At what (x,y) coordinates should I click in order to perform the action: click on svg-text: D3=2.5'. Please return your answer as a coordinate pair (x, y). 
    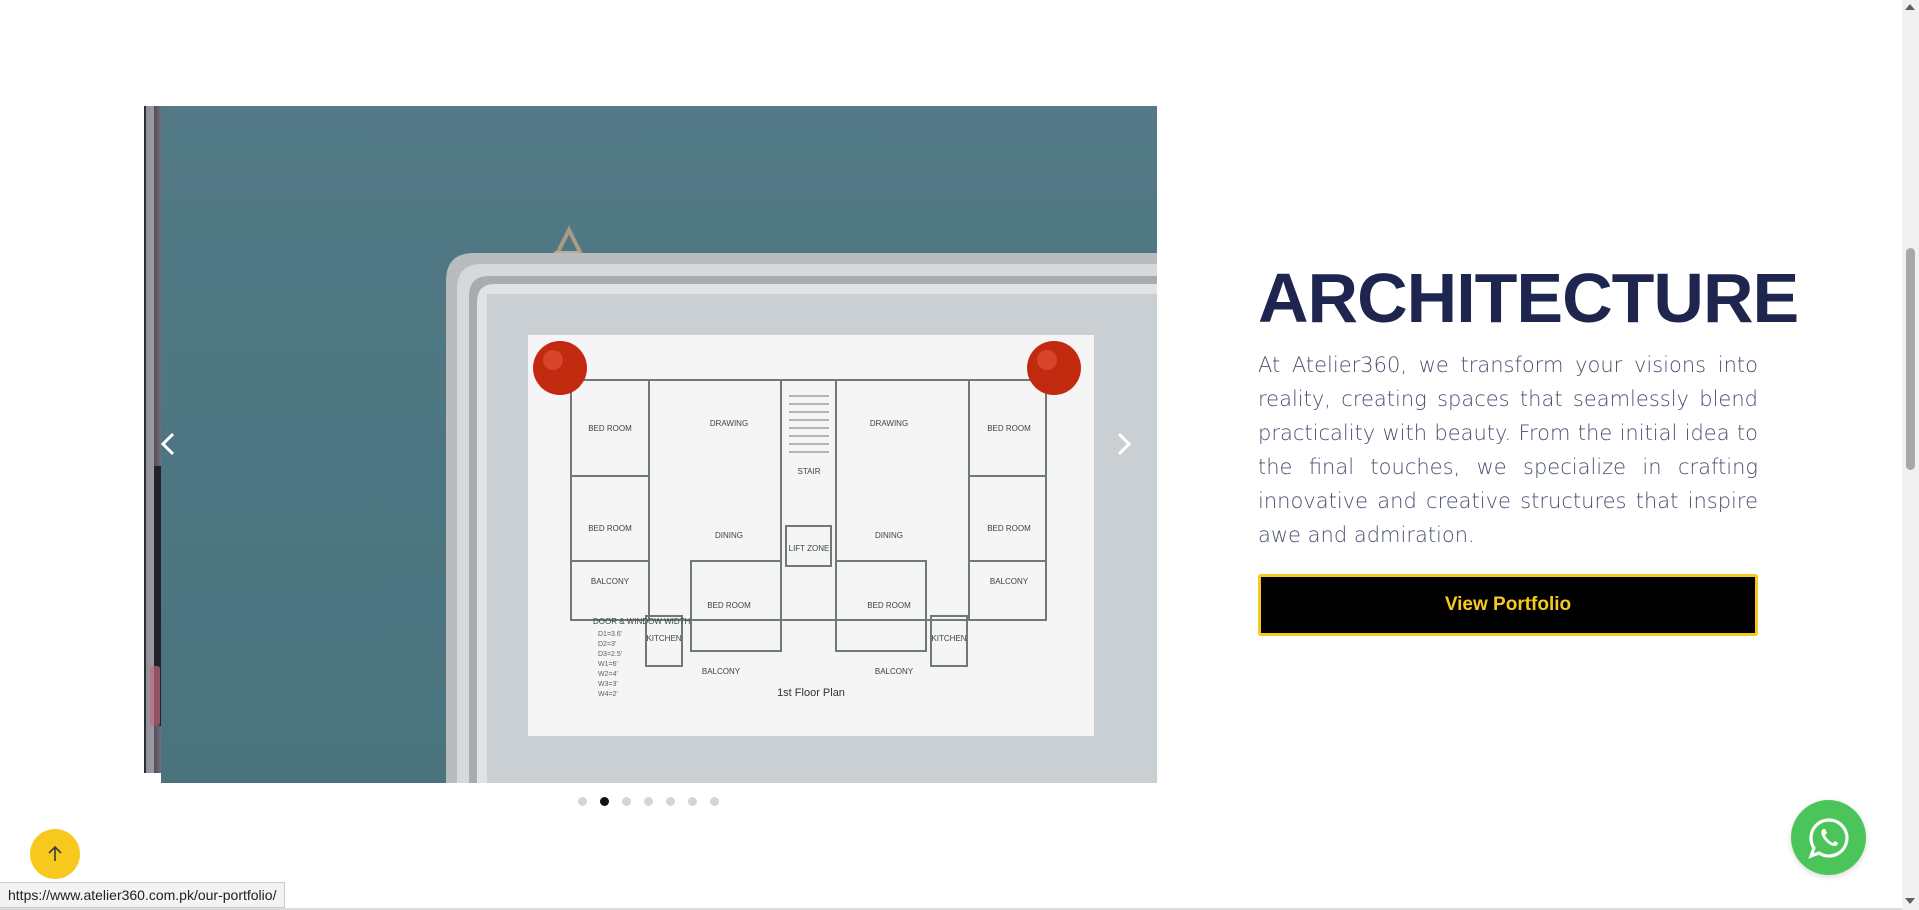
    Looking at the image, I should click on (610, 654).